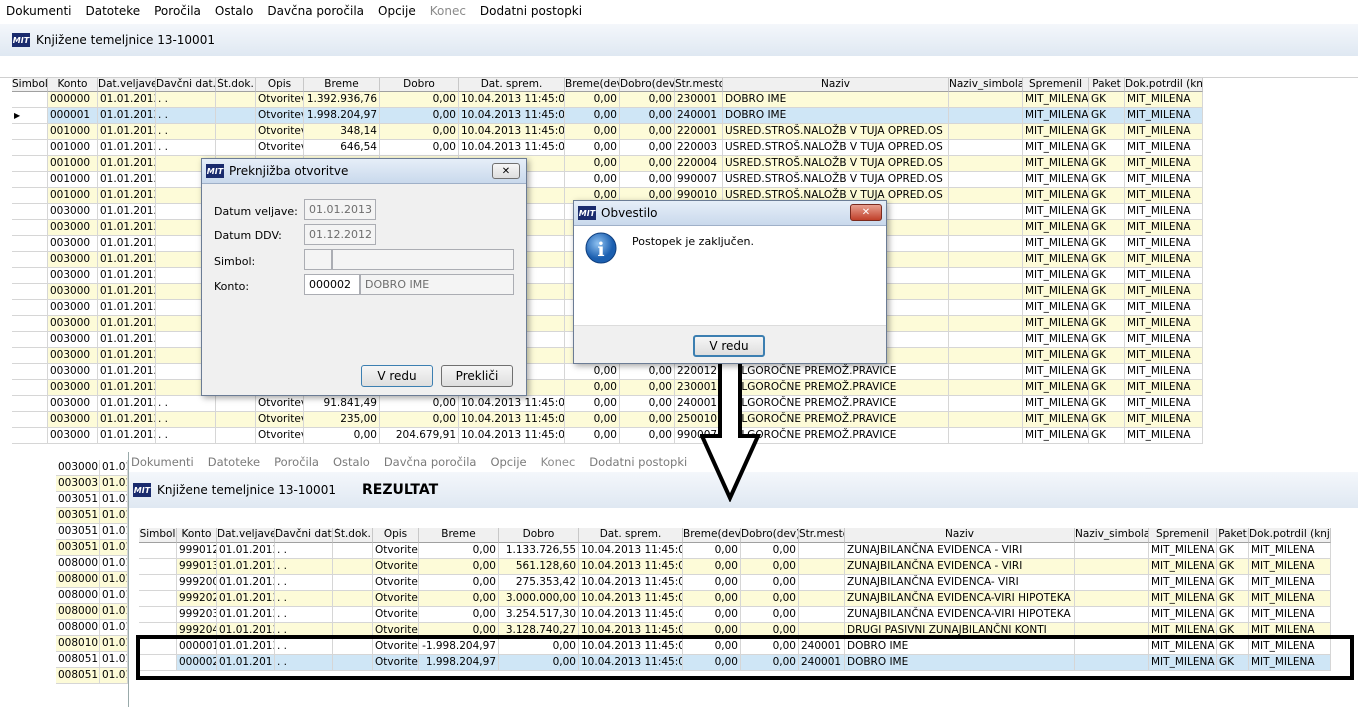 This screenshot has height=707, width=1358. What do you see at coordinates (340, 209) in the screenshot?
I see `datum-veljave-field: 01.01.2013 00` at bounding box center [340, 209].